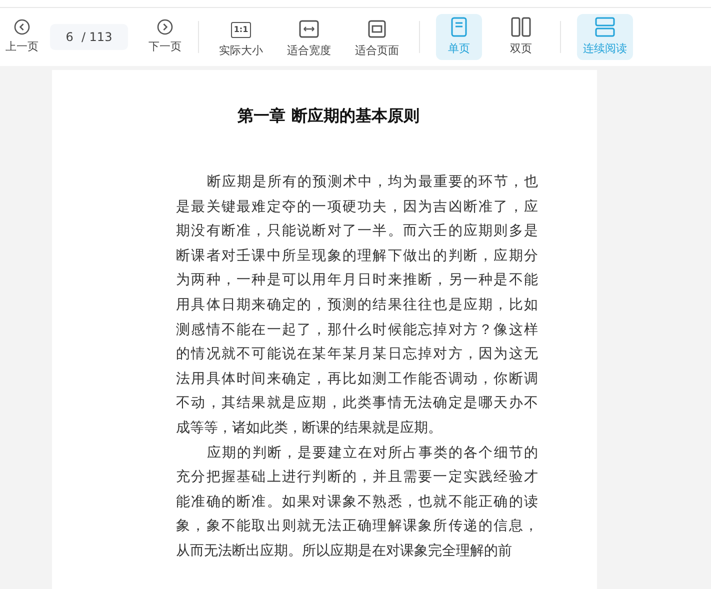  What do you see at coordinates (241, 30) in the screenshot?
I see `actual-size-icon: 1:1` at bounding box center [241, 30].